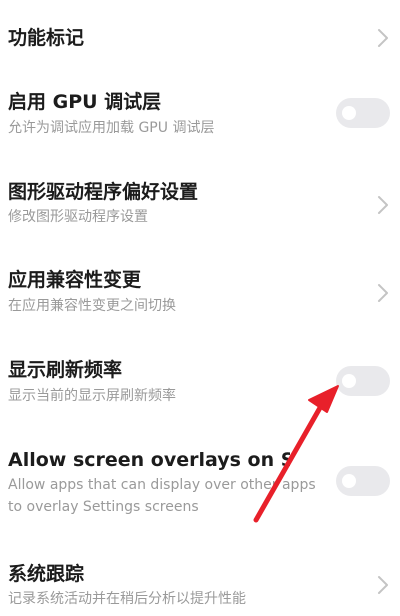 This screenshot has height=616, width=400. I want to click on setting-title: 启用 GPU 调试层, so click(85, 102).